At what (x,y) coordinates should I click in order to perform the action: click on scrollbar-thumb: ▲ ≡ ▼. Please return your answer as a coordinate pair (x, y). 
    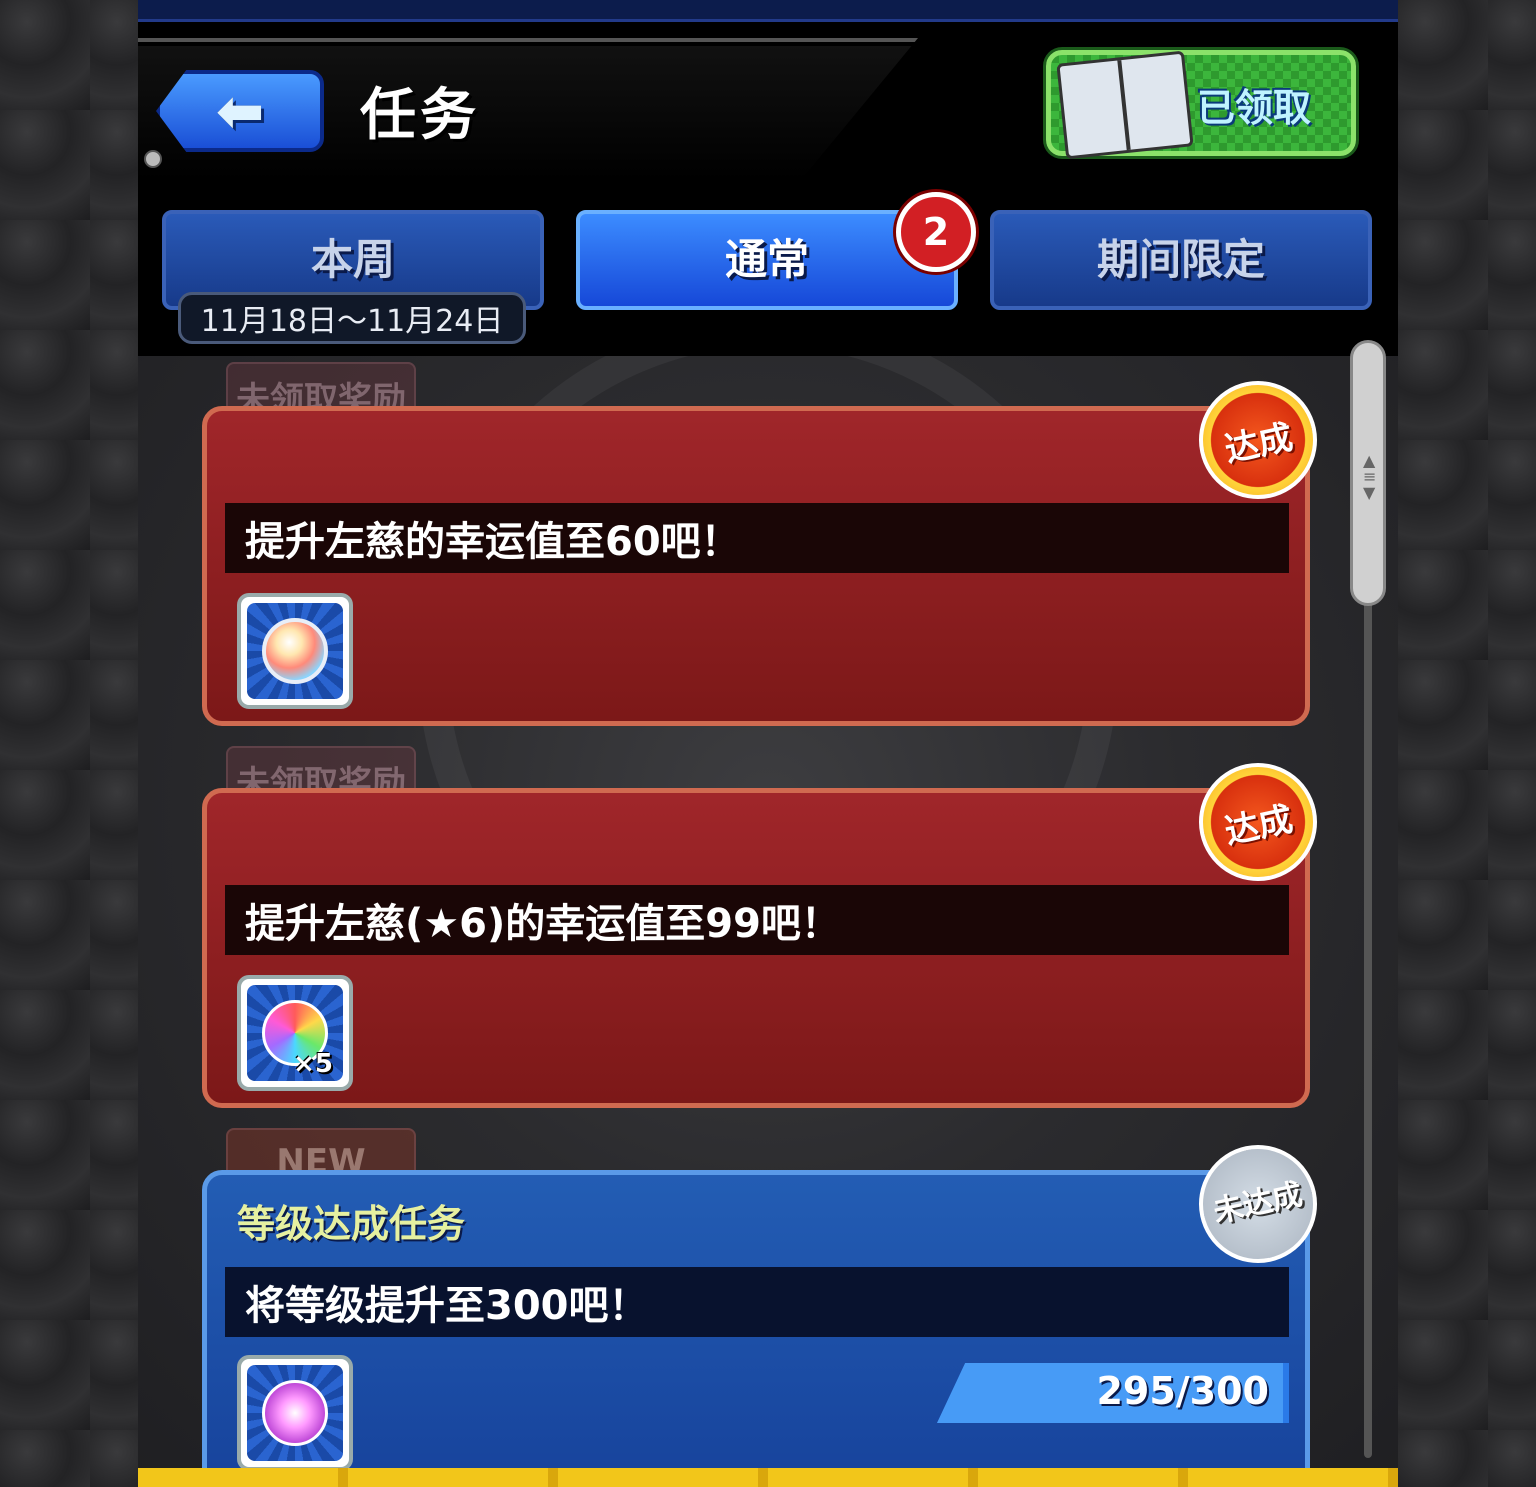
    Looking at the image, I should click on (1368, 473).